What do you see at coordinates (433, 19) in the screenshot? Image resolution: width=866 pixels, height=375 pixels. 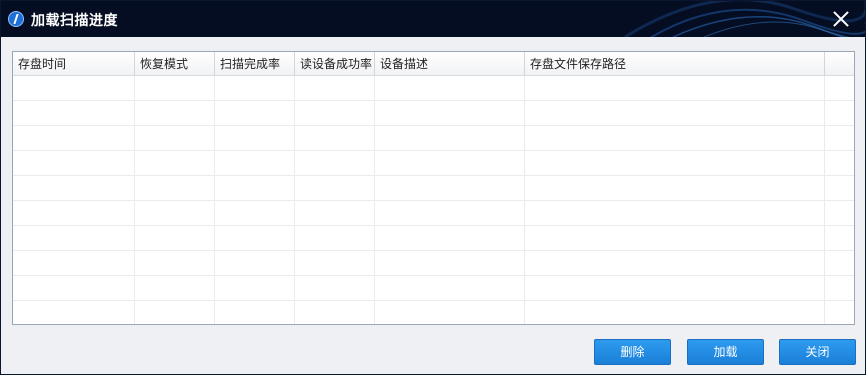 I see `title-bar: 加载扫描进度` at bounding box center [433, 19].